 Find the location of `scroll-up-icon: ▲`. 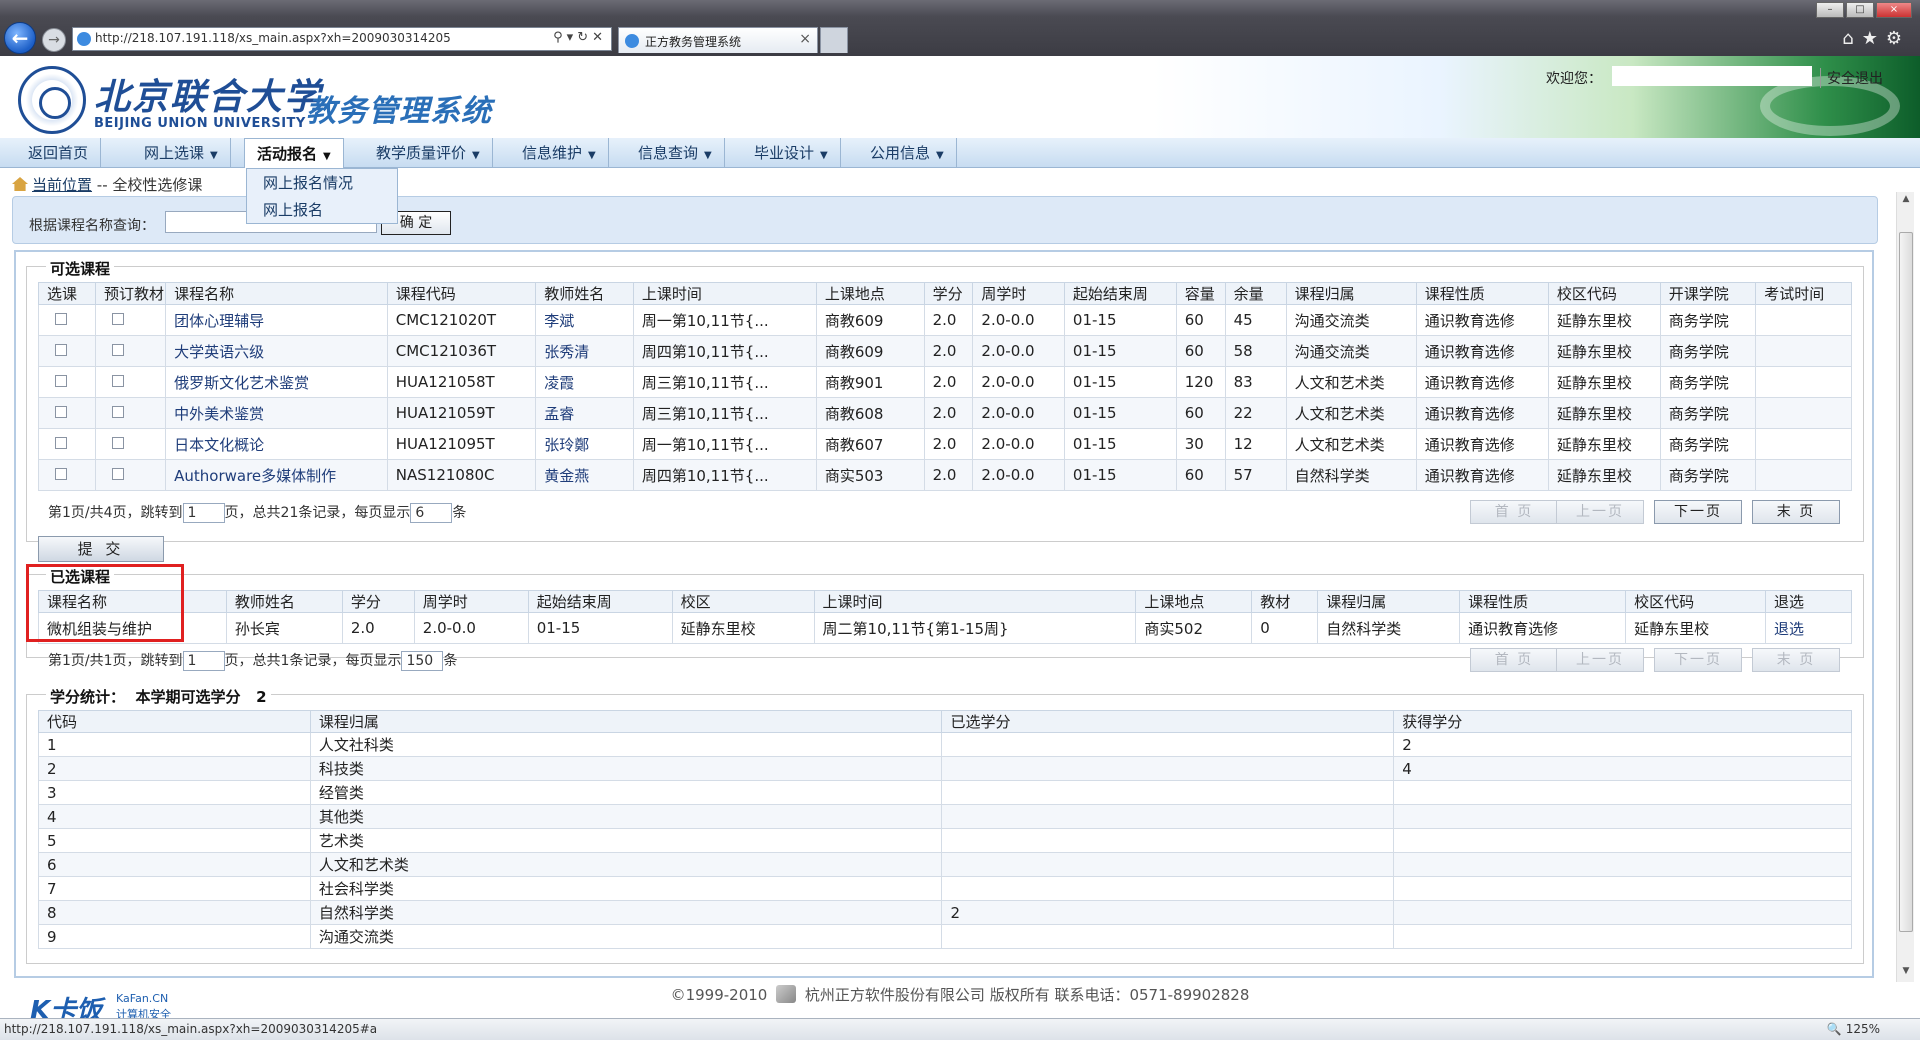

scroll-up-icon: ▲ is located at coordinates (1906, 201).